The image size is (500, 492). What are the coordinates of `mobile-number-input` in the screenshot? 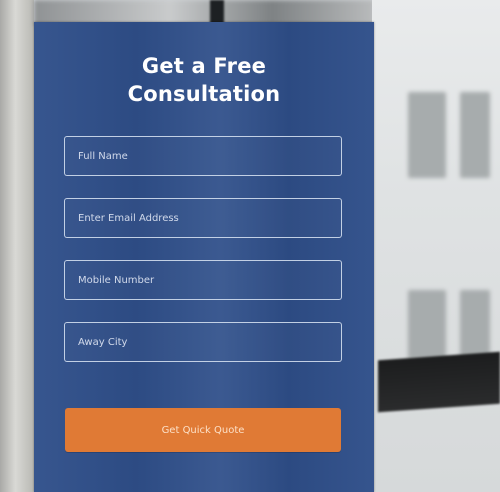 It's located at (203, 280).